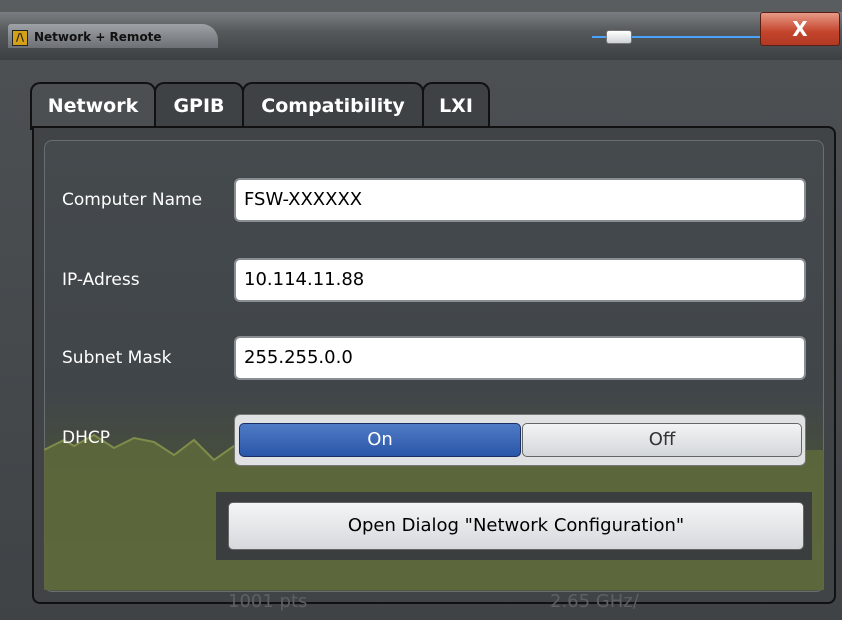  What do you see at coordinates (117, 358) in the screenshot?
I see `subnet-mask-label: Subnet Mask` at bounding box center [117, 358].